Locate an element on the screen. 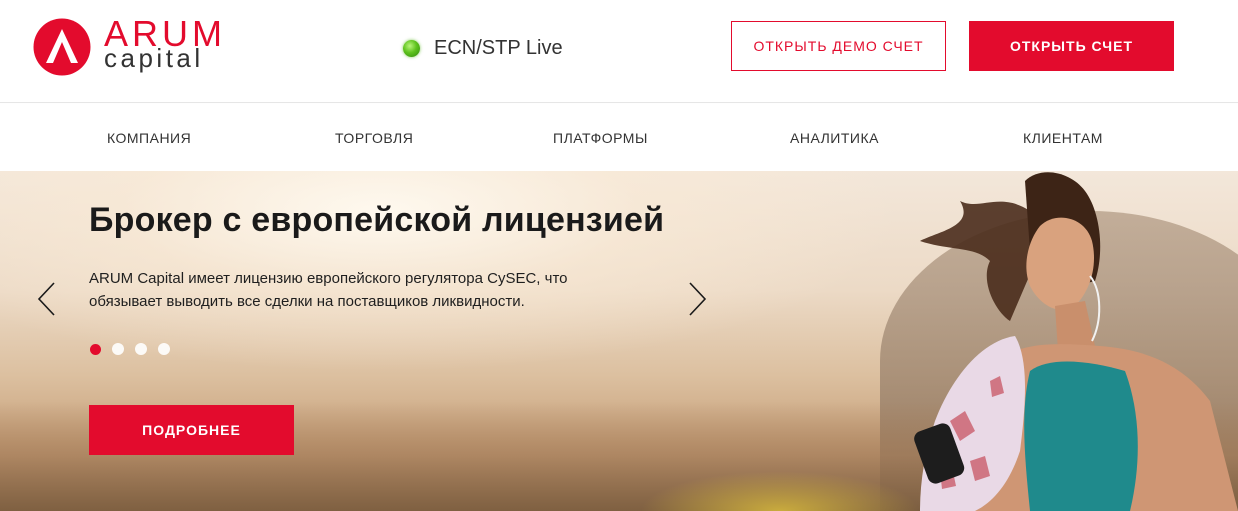  chevron-left-icon is located at coordinates (47, 299).